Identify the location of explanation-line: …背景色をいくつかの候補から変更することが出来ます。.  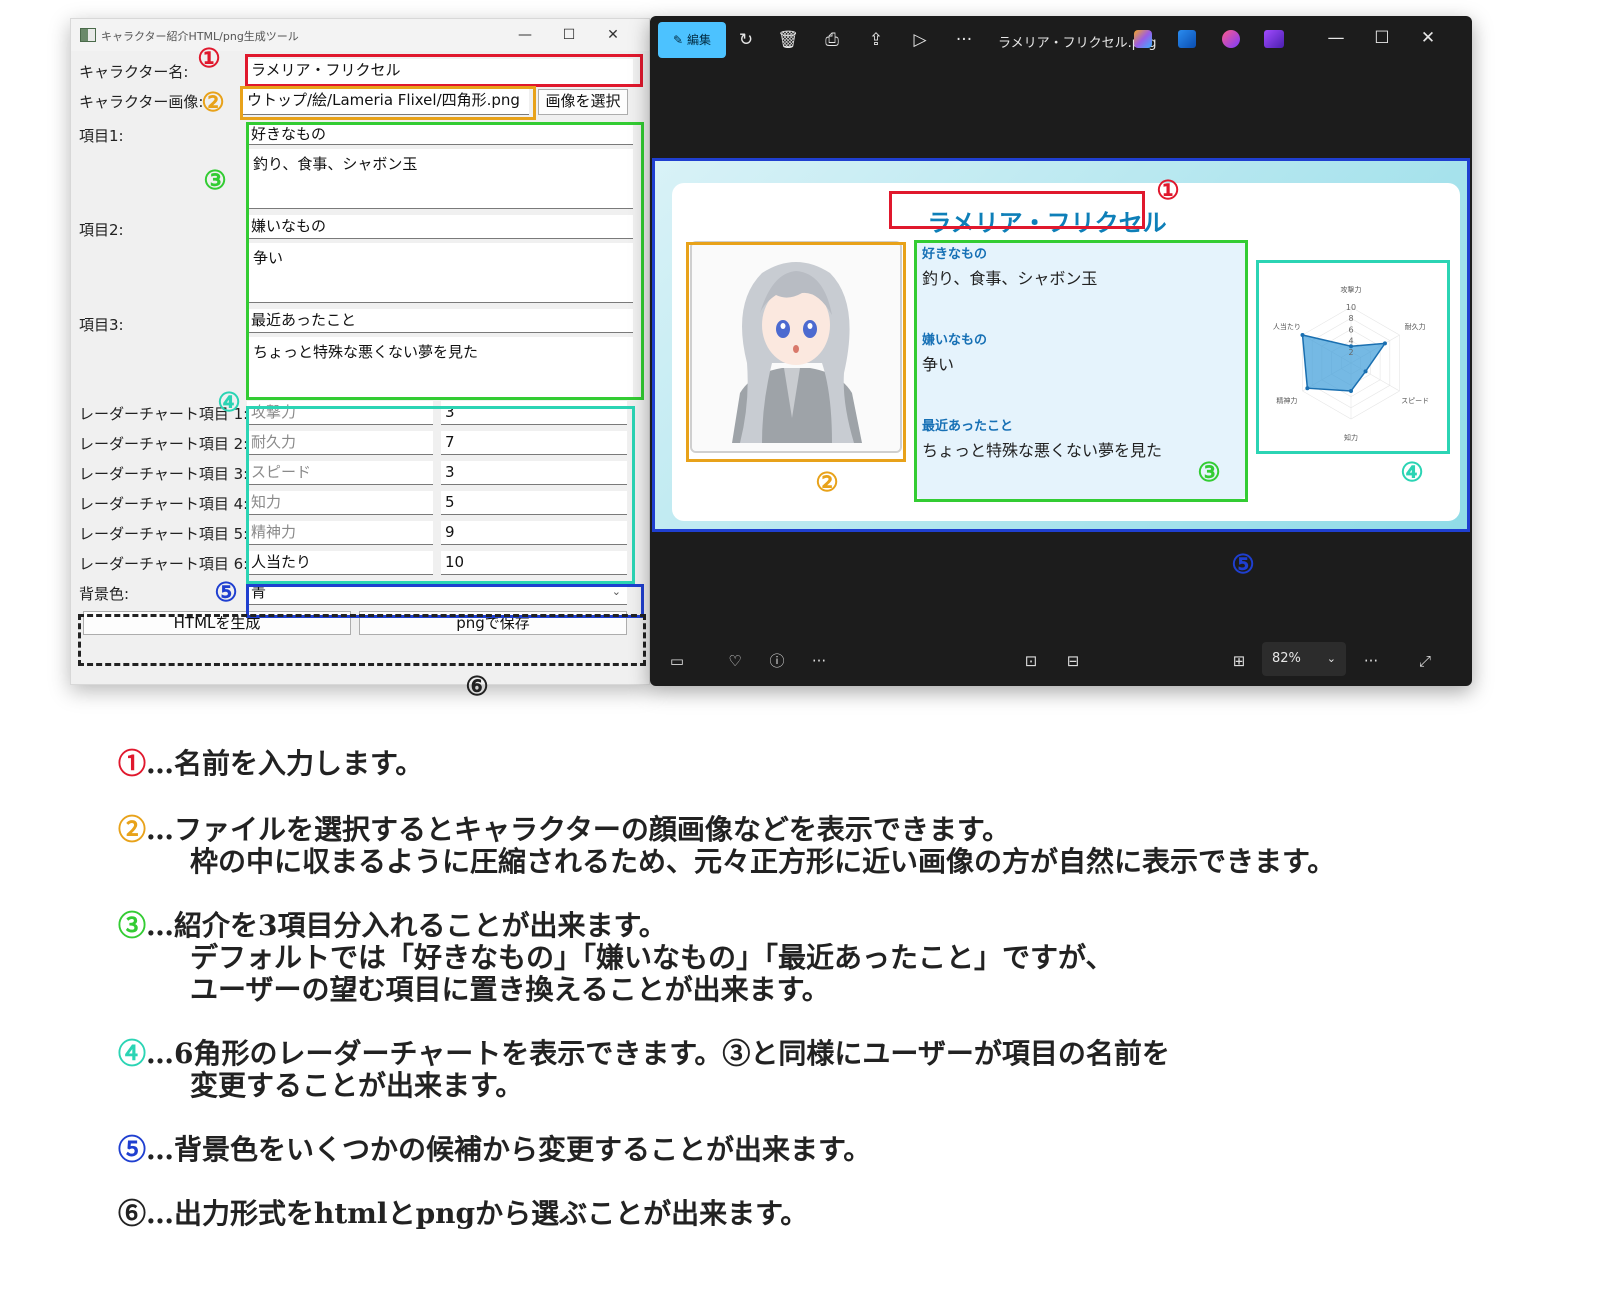
(509, 1149).